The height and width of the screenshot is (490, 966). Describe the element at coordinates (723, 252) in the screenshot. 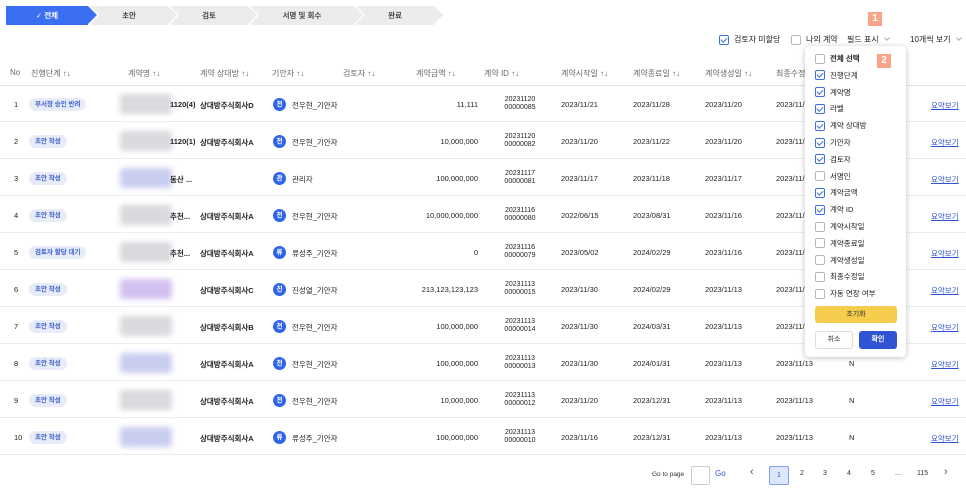

I see `created-date: 2023/11/16` at that location.